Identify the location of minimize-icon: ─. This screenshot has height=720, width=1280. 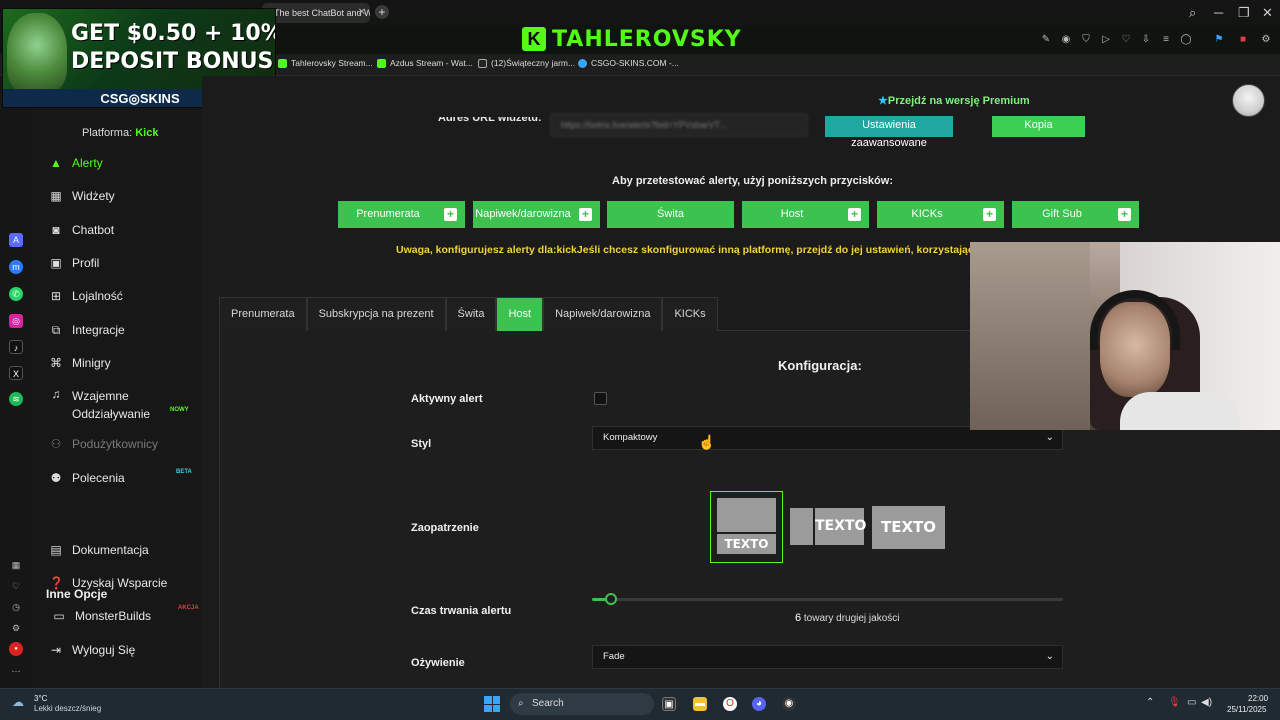
(1218, 12).